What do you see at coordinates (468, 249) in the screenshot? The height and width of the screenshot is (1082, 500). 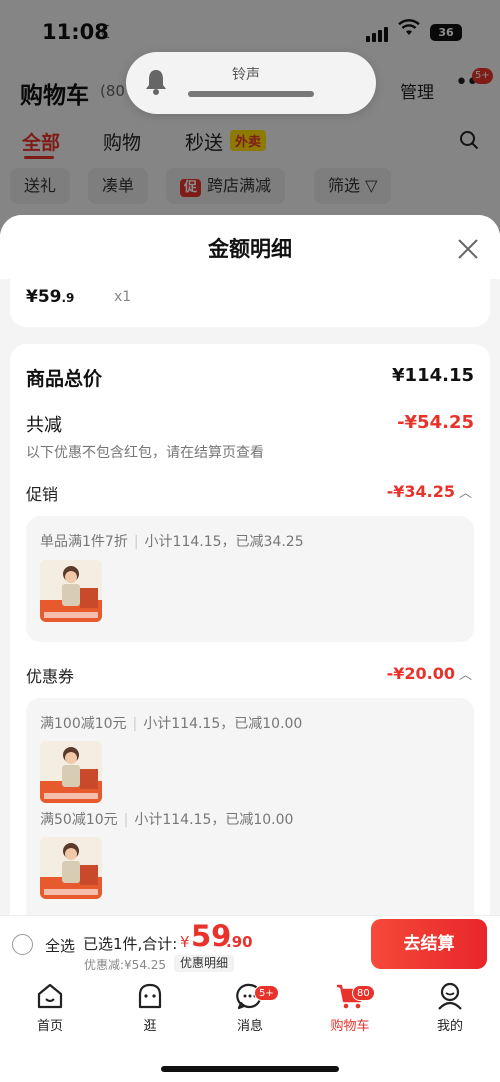 I see `close-icon` at bounding box center [468, 249].